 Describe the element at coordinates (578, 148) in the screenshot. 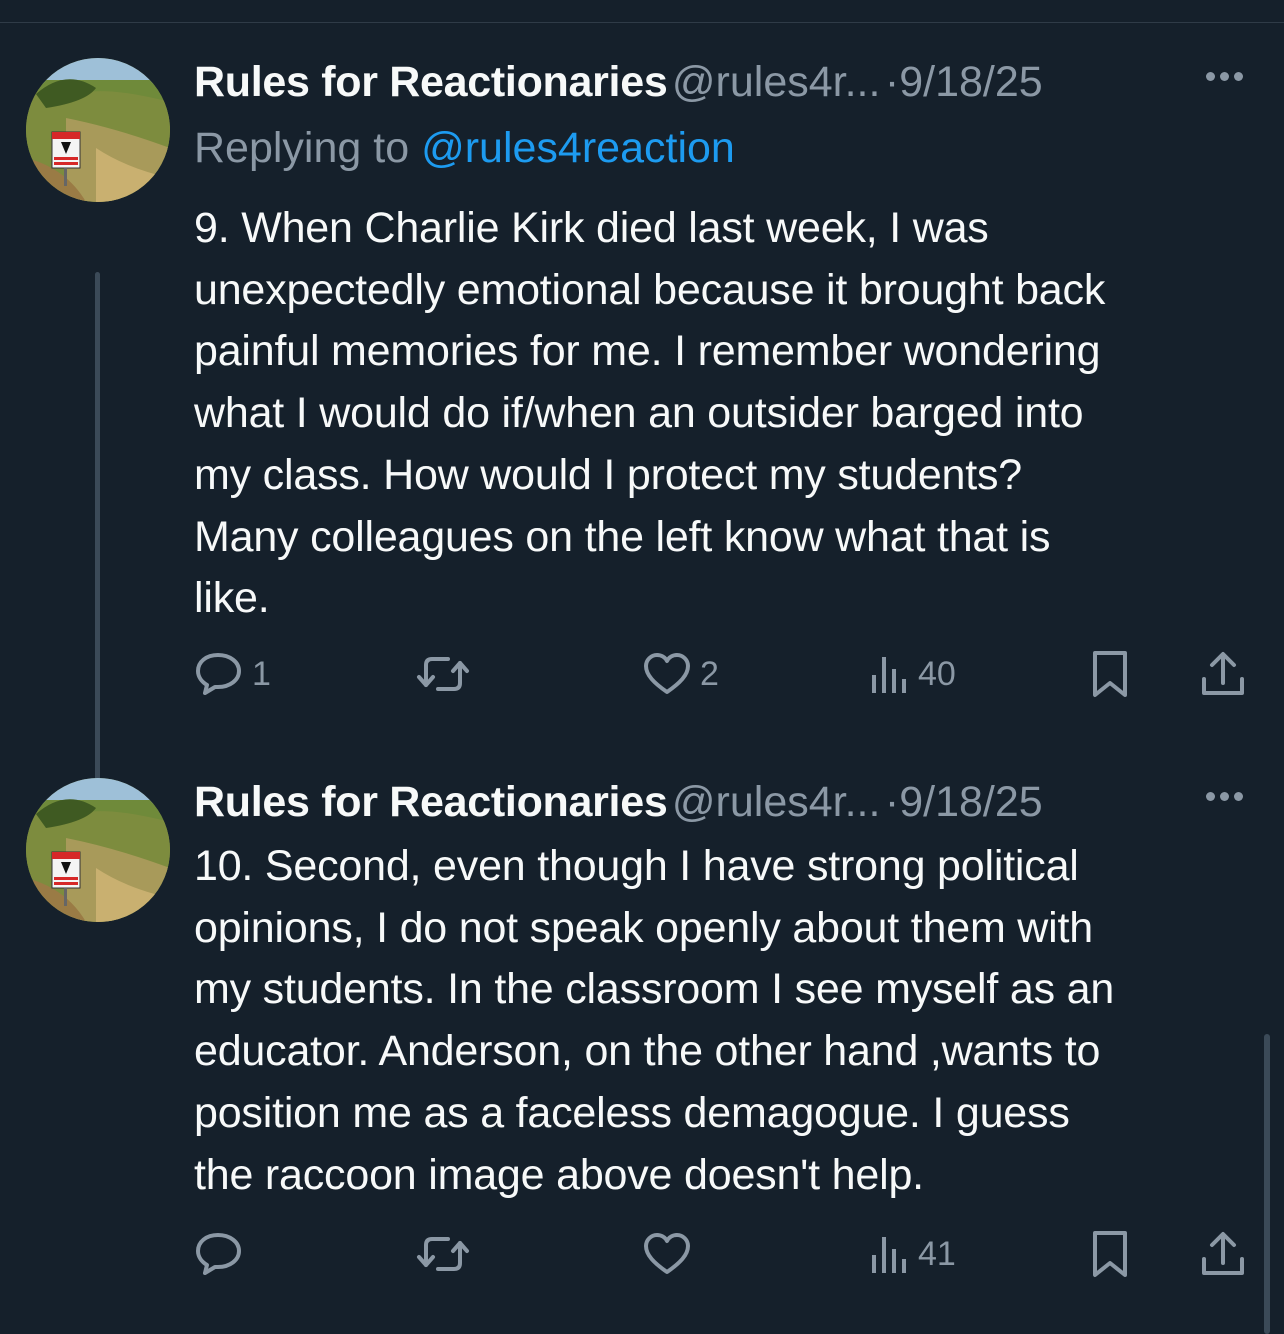

I see `replying-to-mention-link: @rules4reaction` at that location.